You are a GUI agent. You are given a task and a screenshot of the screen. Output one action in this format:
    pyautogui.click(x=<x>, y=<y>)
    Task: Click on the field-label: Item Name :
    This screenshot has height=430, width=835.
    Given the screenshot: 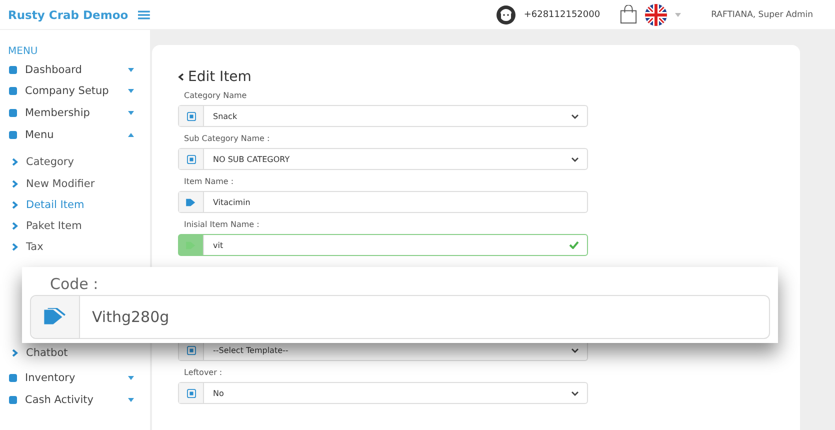 What is the action you would take?
    pyautogui.click(x=209, y=182)
    